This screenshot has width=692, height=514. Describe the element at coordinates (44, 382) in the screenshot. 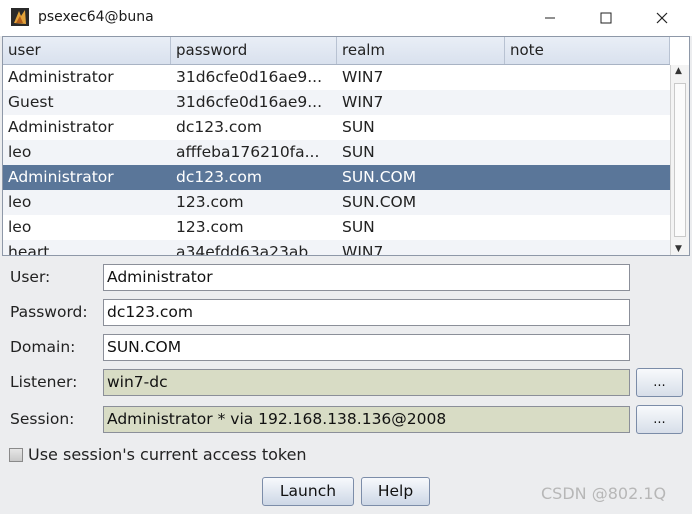

I see `listener-label: Listener:` at that location.